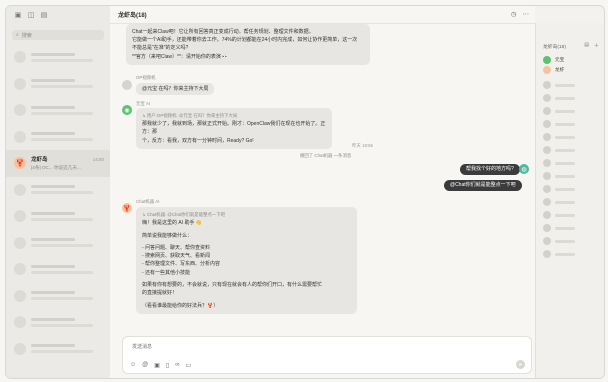  What do you see at coordinates (189, 365) in the screenshot?
I see `screen-icon: ▭` at bounding box center [189, 365].